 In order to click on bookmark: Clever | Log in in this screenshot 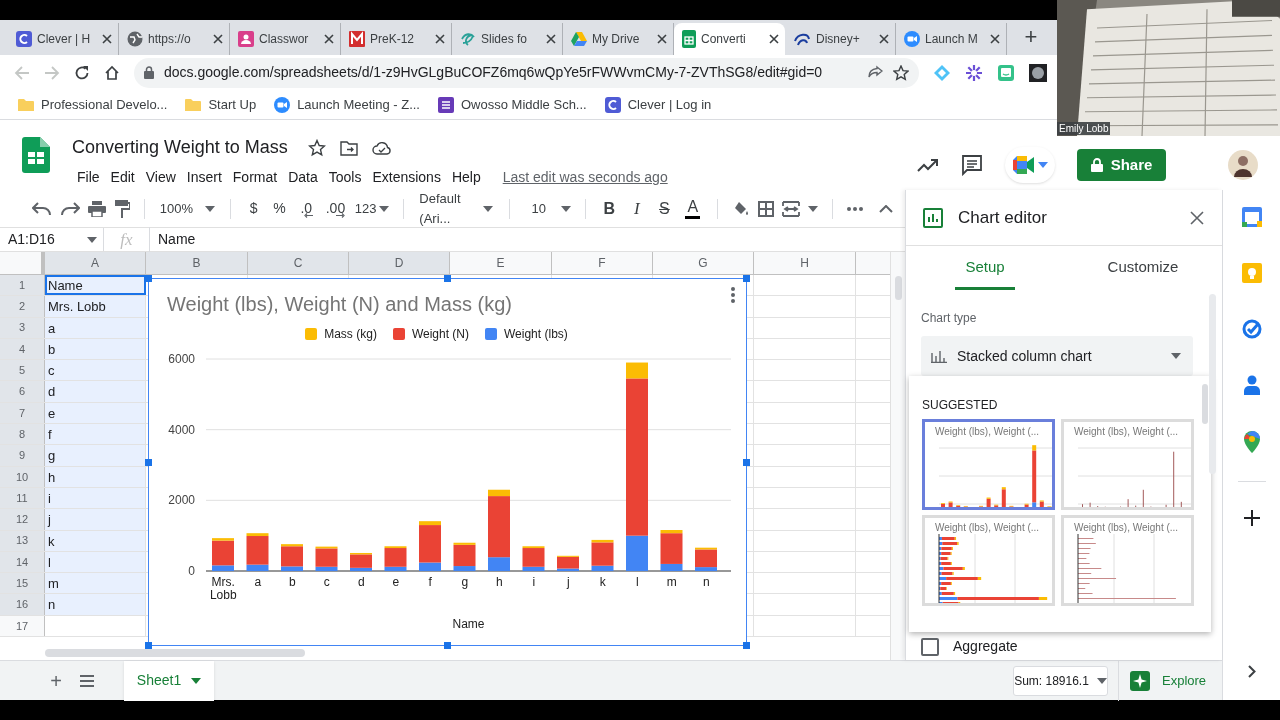, I will do `click(658, 104)`.